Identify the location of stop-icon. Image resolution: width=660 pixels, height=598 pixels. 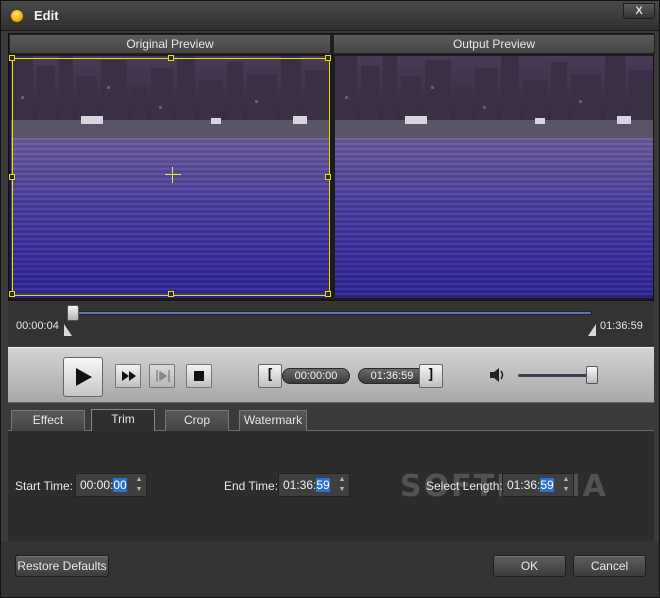
(199, 376).